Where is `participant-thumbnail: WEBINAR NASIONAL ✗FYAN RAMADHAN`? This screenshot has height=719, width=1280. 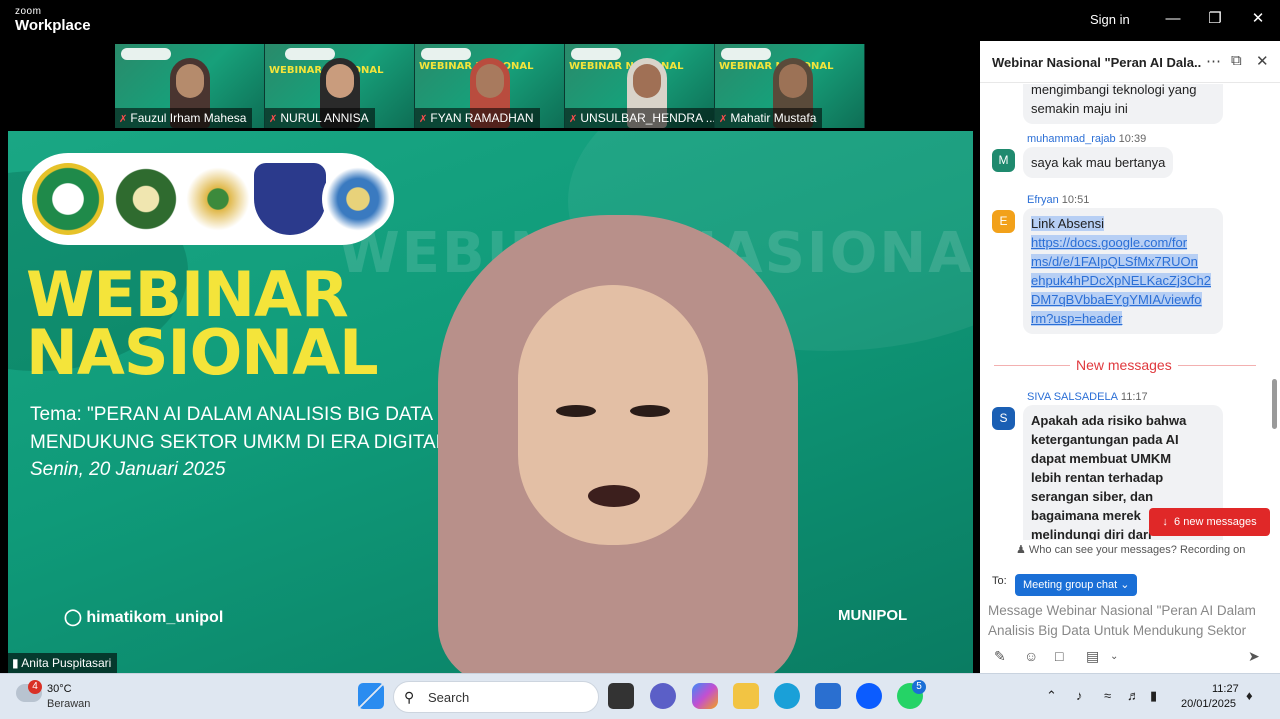 participant-thumbnail: WEBINAR NASIONAL ✗FYAN RAMADHAN is located at coordinates (490, 86).